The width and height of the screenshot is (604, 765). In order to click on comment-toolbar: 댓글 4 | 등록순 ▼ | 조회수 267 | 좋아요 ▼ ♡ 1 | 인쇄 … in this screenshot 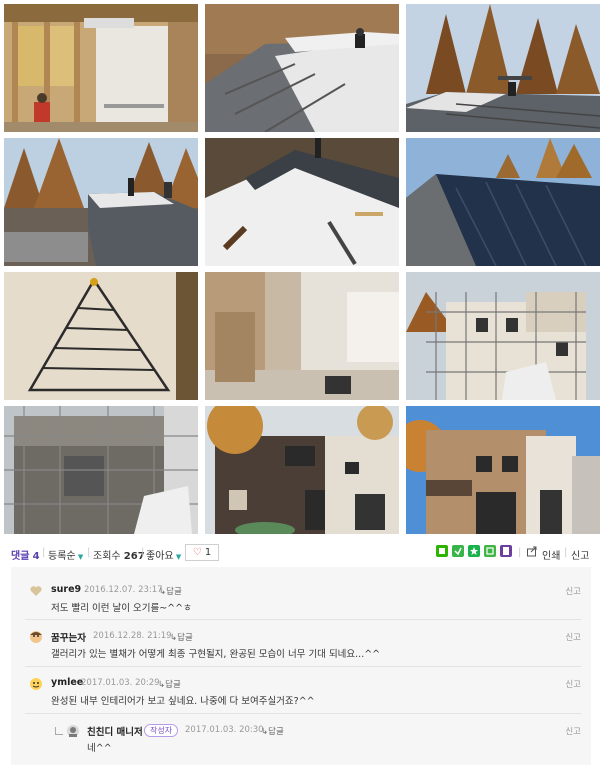, I will do `click(302, 553)`.